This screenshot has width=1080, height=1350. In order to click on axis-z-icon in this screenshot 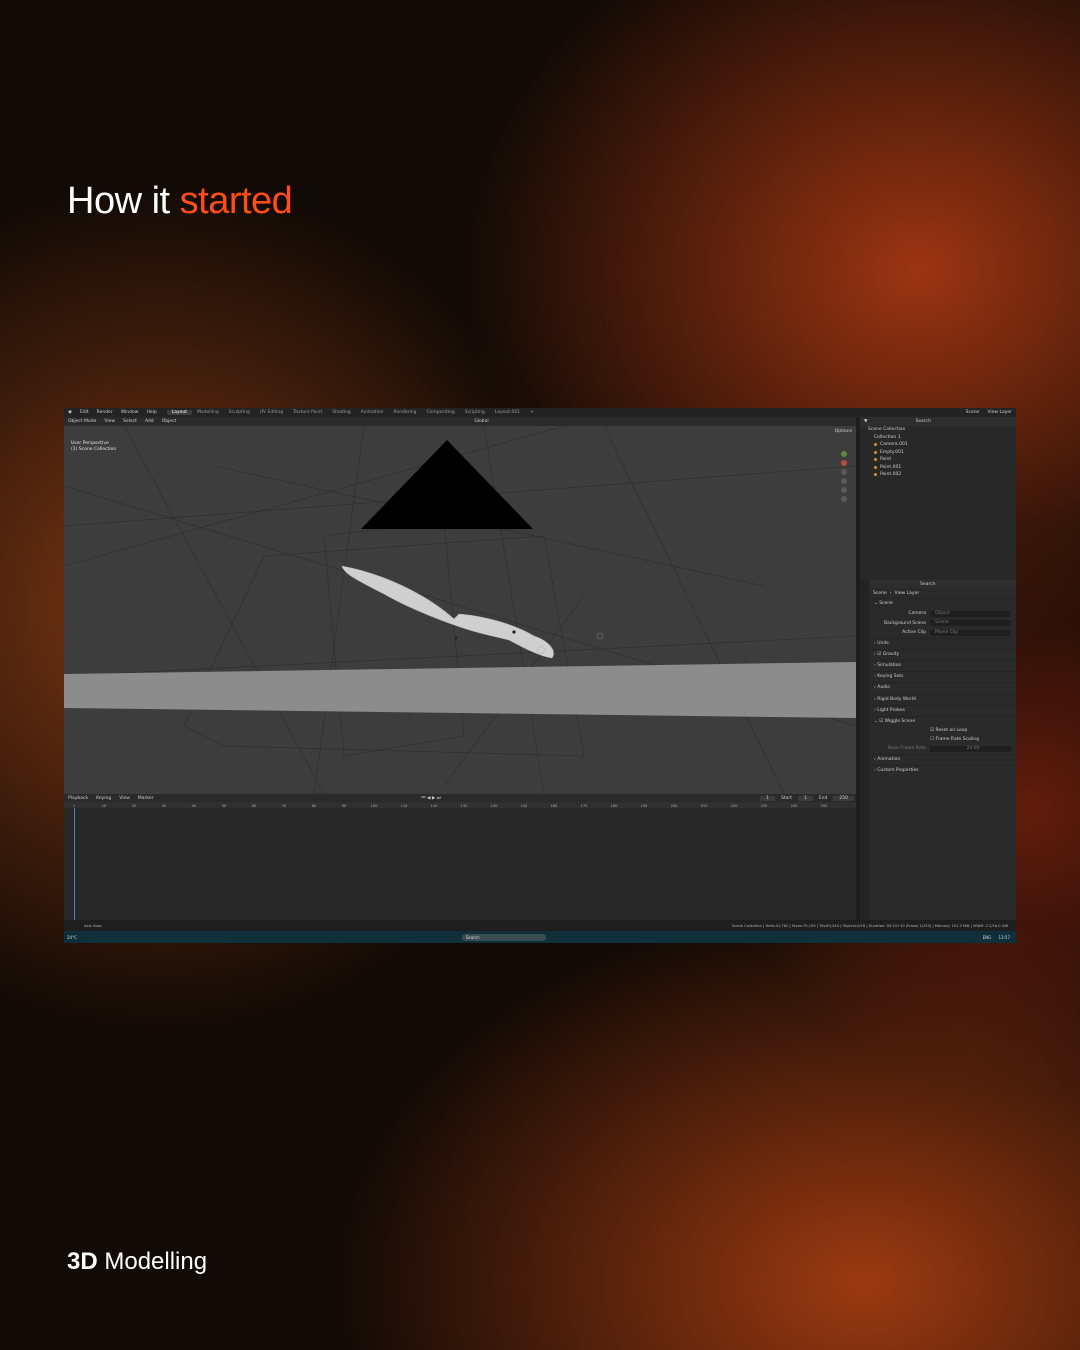, I will do `click(844, 454)`.